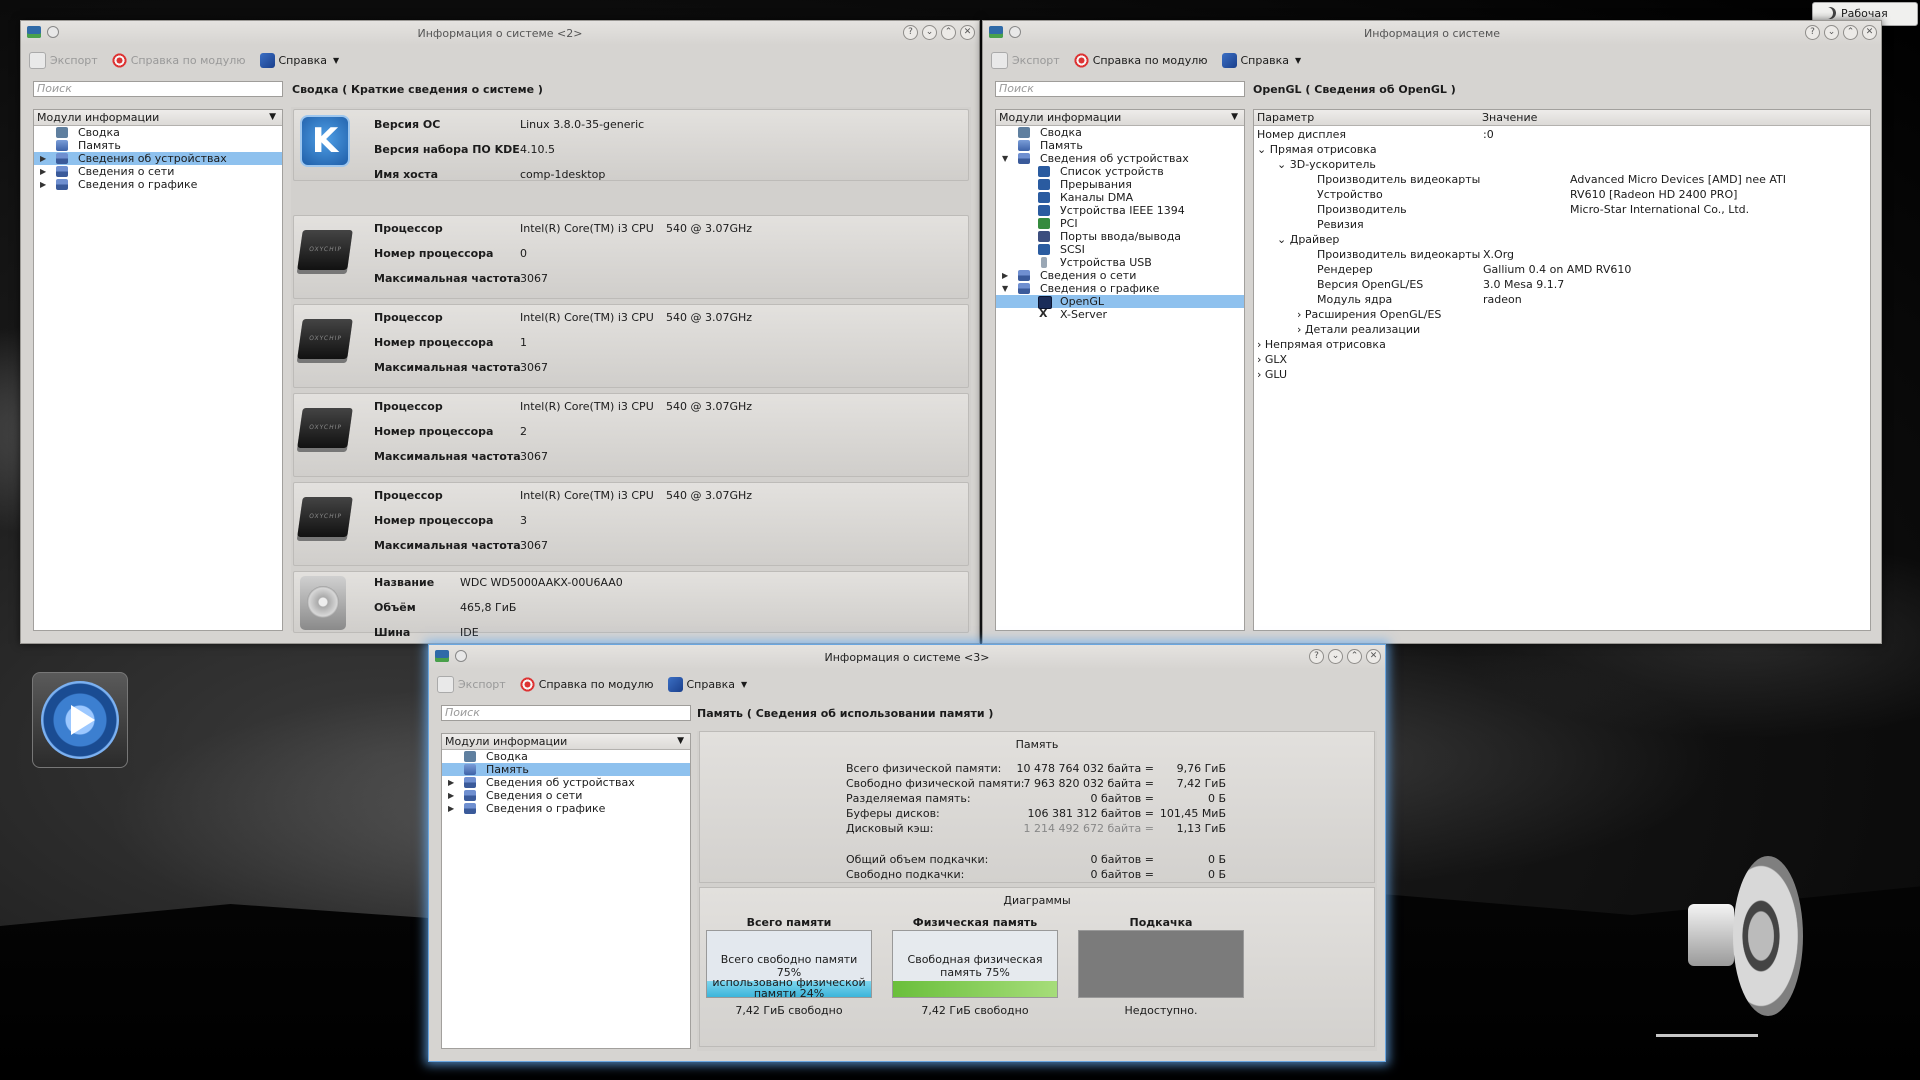 This screenshot has width=1920, height=1080. What do you see at coordinates (1345, 269) in the screenshot?
I see `table-row: Рендерер` at bounding box center [1345, 269].